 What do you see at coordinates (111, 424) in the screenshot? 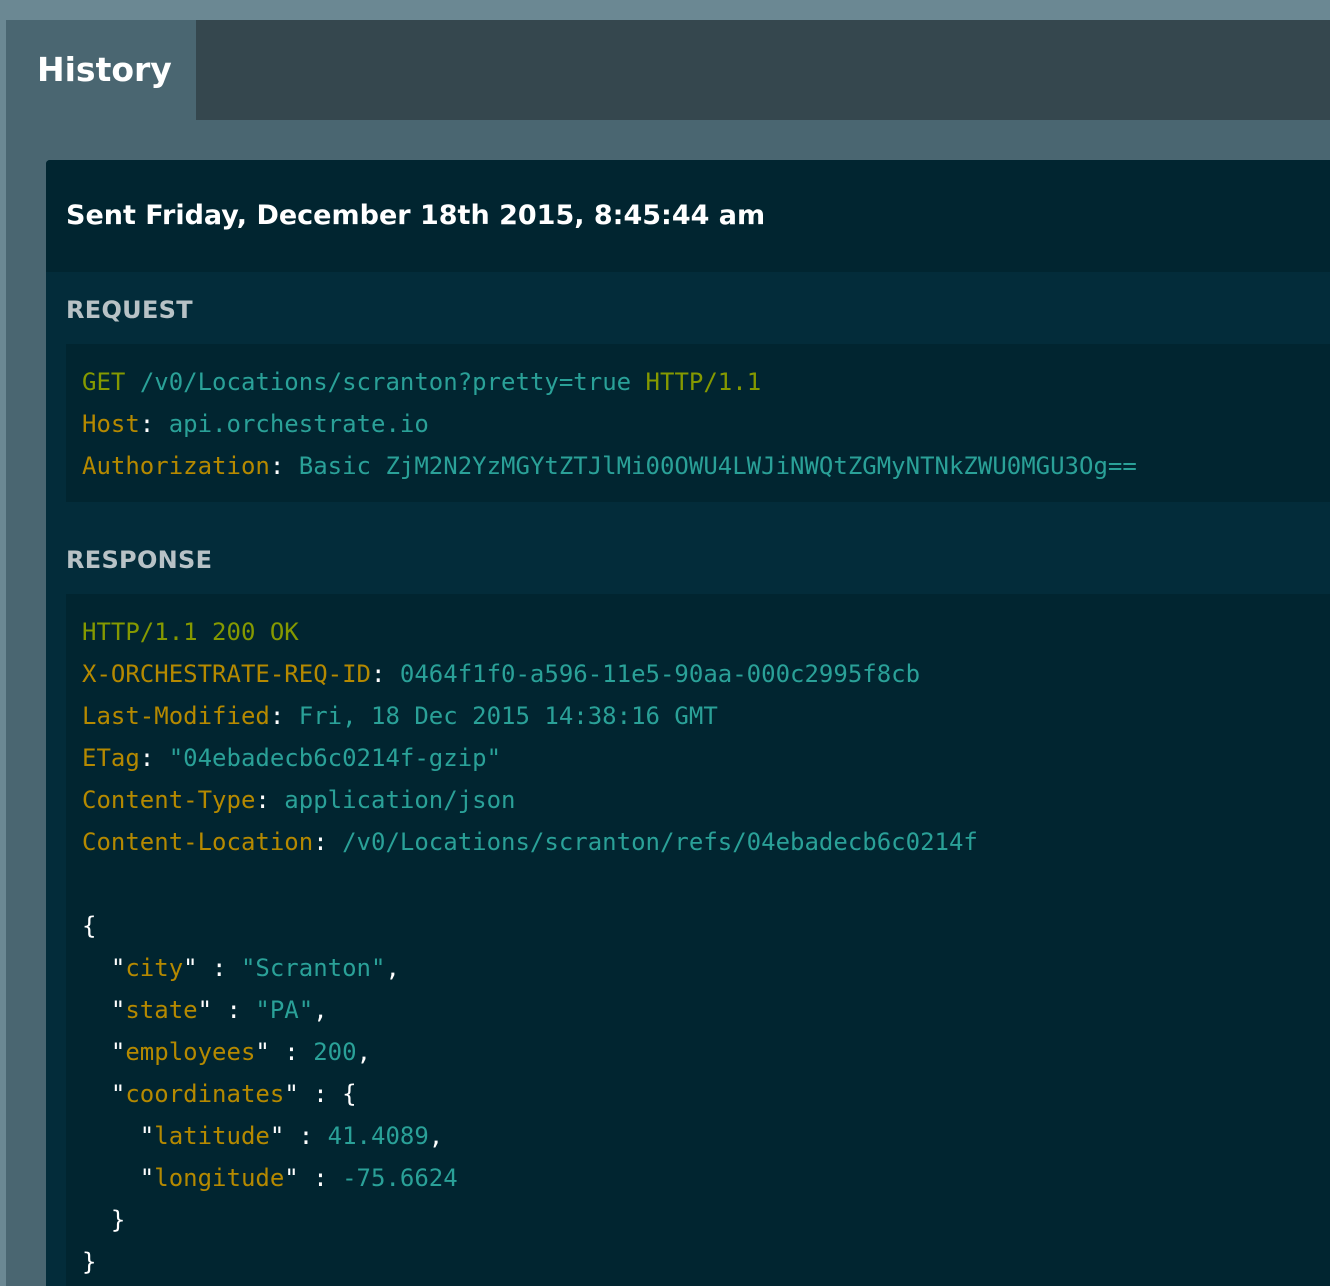
I see `header-name: Host` at bounding box center [111, 424].